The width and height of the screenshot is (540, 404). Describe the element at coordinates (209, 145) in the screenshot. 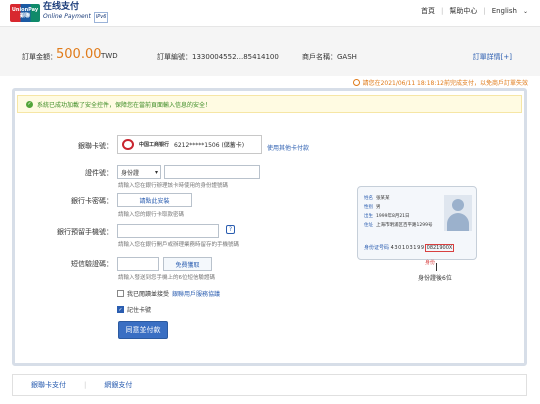

I see `card-number: 6212*****1506 (儲蓄卡)` at that location.